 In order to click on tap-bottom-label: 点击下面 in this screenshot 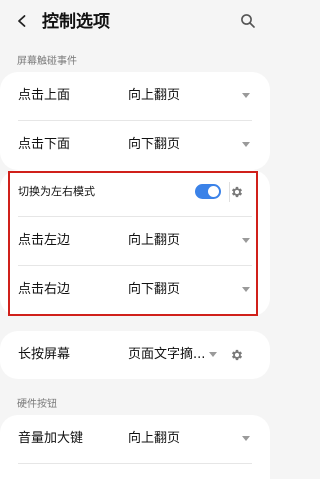, I will do `click(44, 144)`.